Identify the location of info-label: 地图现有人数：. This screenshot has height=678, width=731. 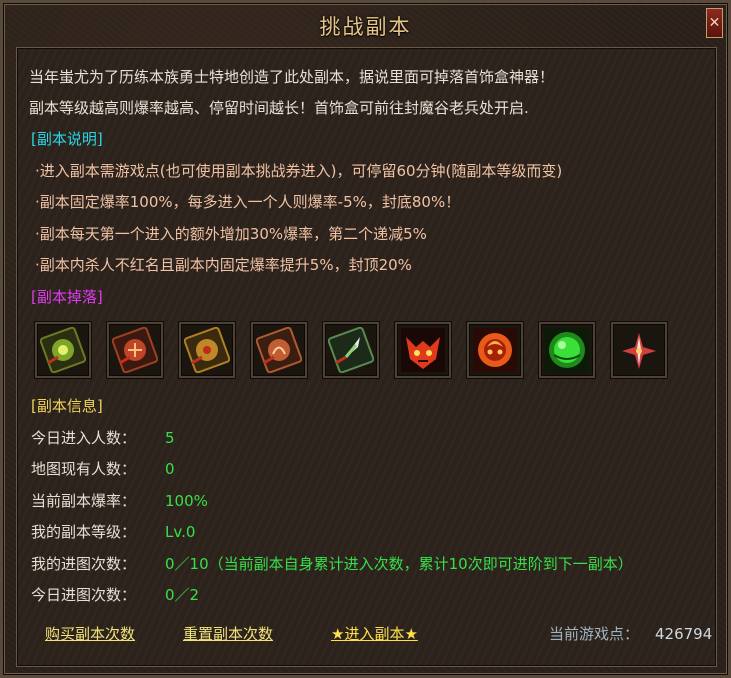
(84, 469).